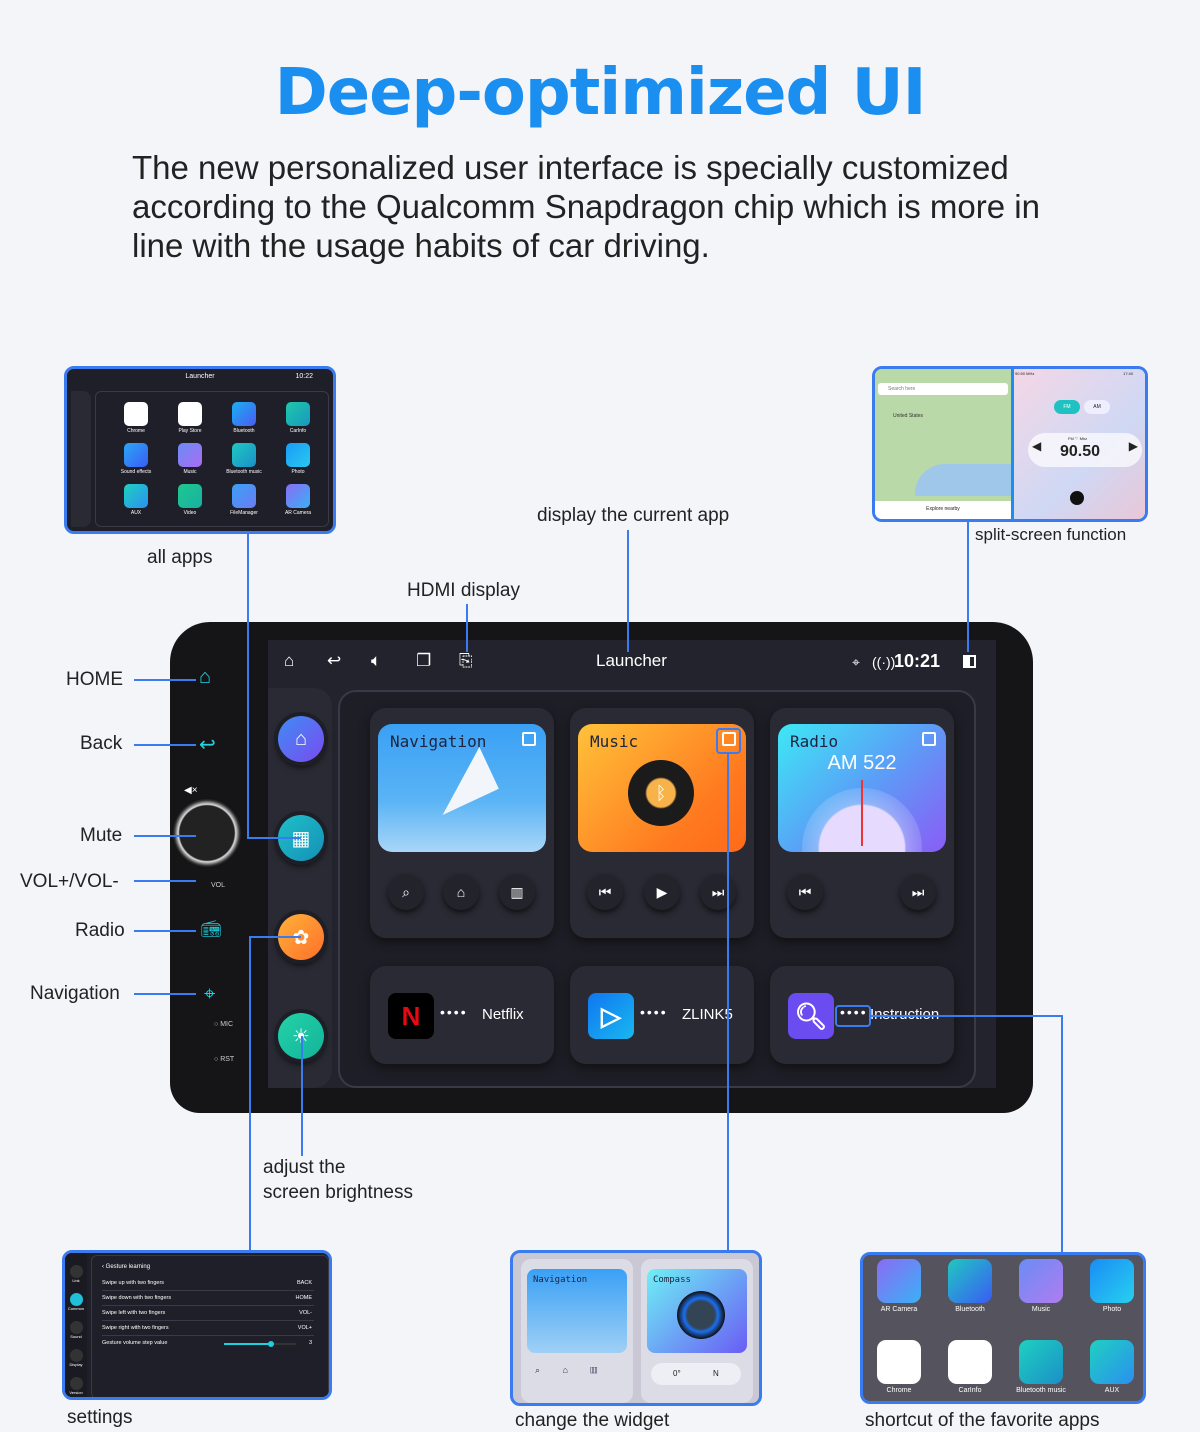 The image size is (1200, 1432). Describe the element at coordinates (1067, 407) in the screenshot. I see `fm-button: FM` at that location.